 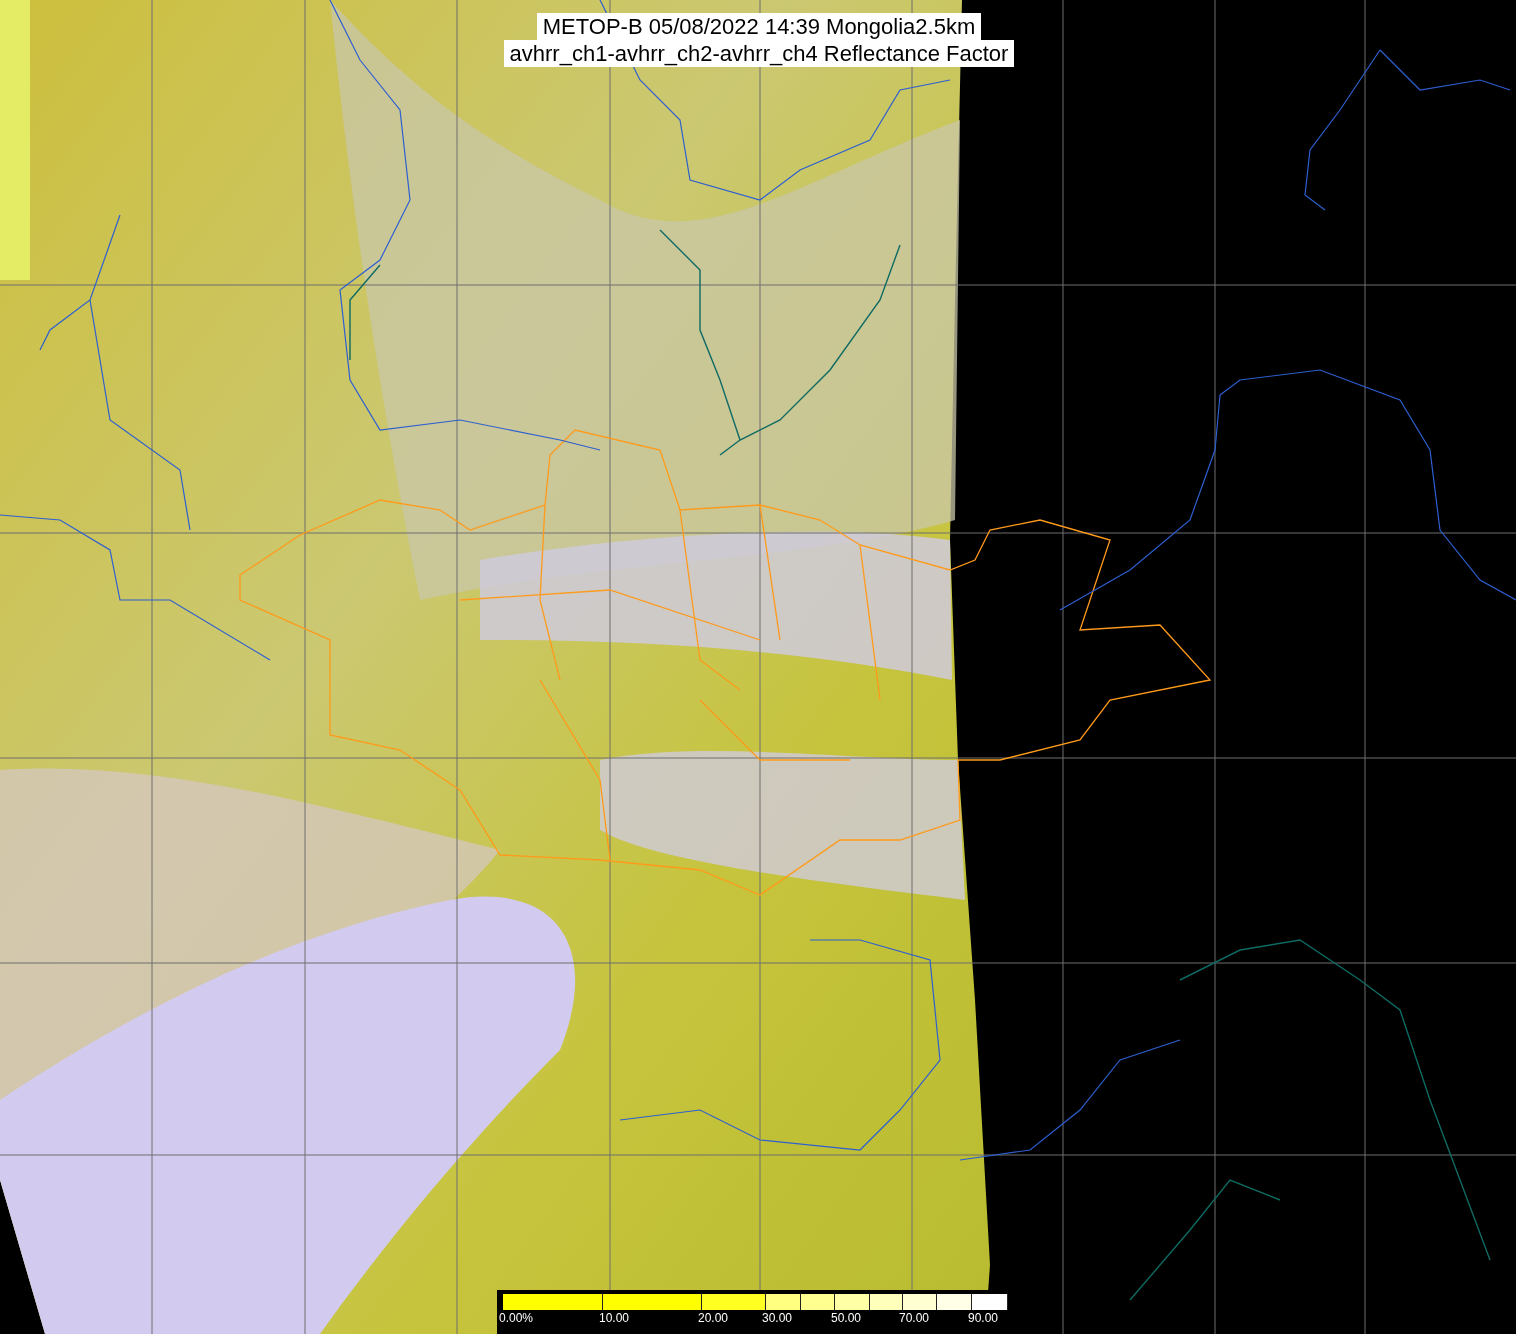 I want to click on scale-label: 90.00, so click(x=983, y=1318).